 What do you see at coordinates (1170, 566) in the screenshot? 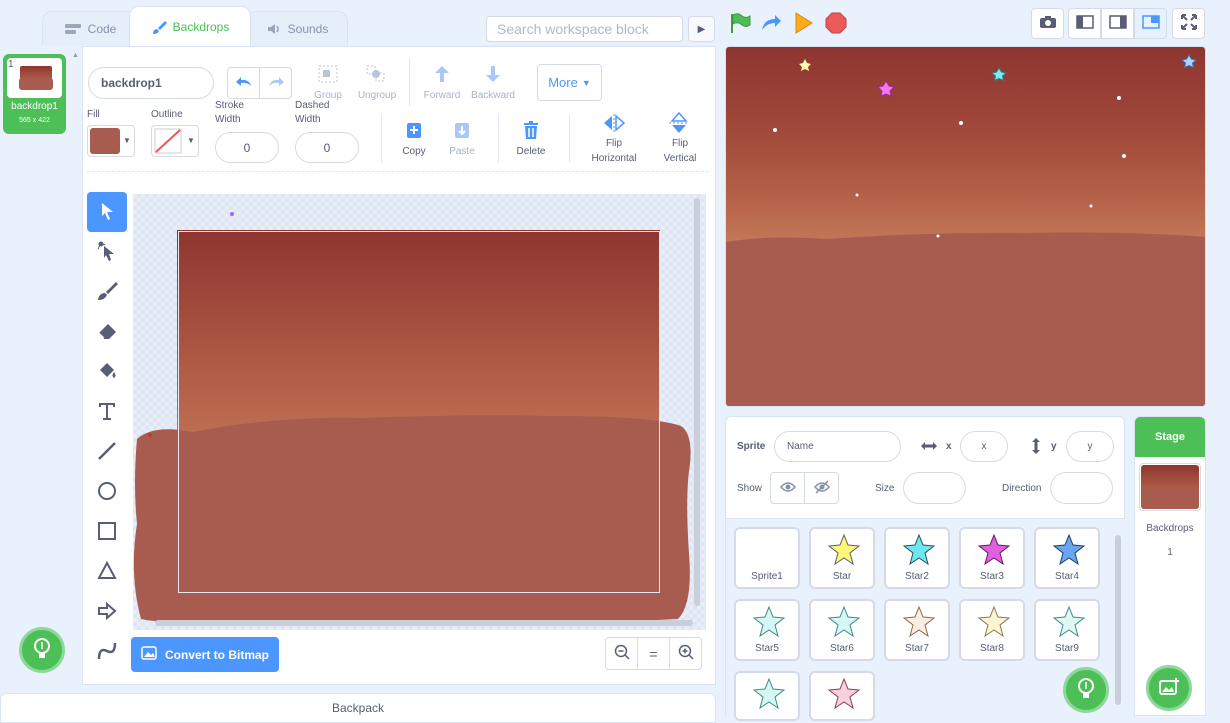
I see `stage-selector: Stage Backdrops 1` at bounding box center [1170, 566].